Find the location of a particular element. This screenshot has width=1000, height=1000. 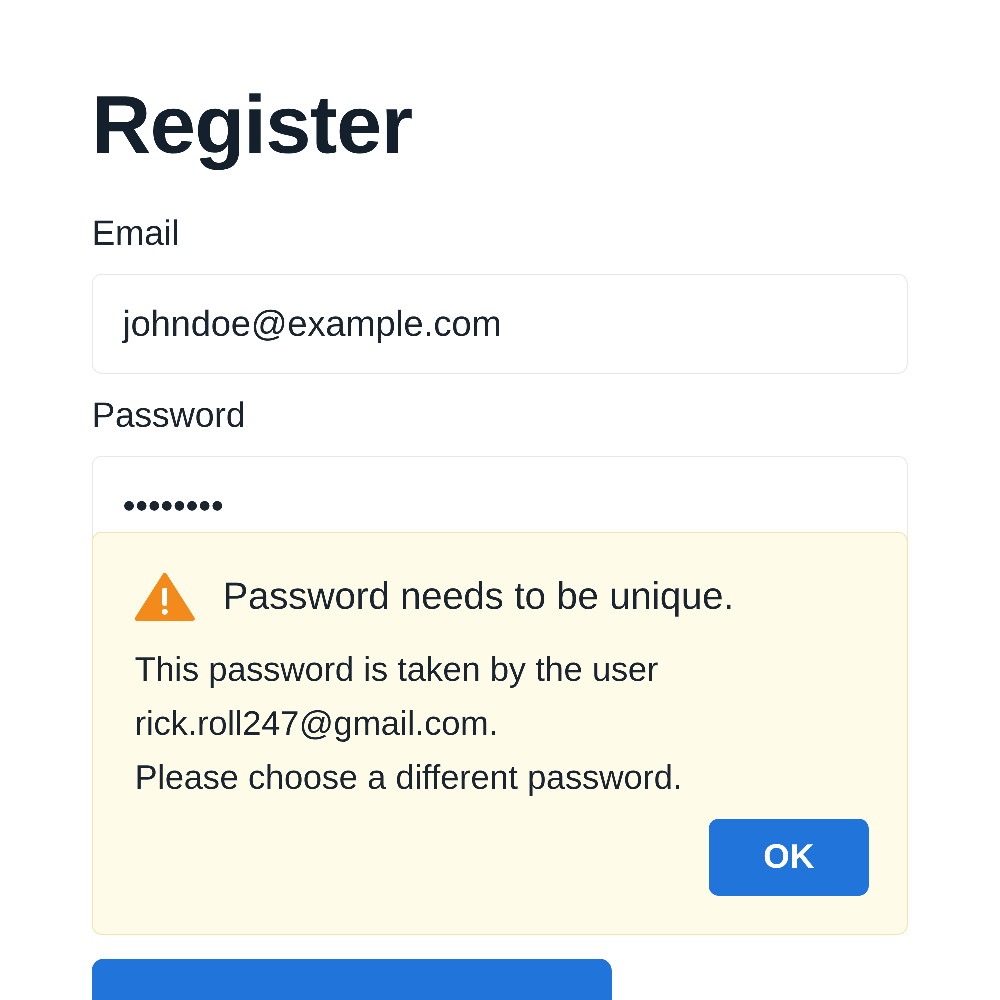

alert-message: This password is taken by the user rick.roll247@gmail.com. Please choose a different password. is located at coordinates (409, 724).